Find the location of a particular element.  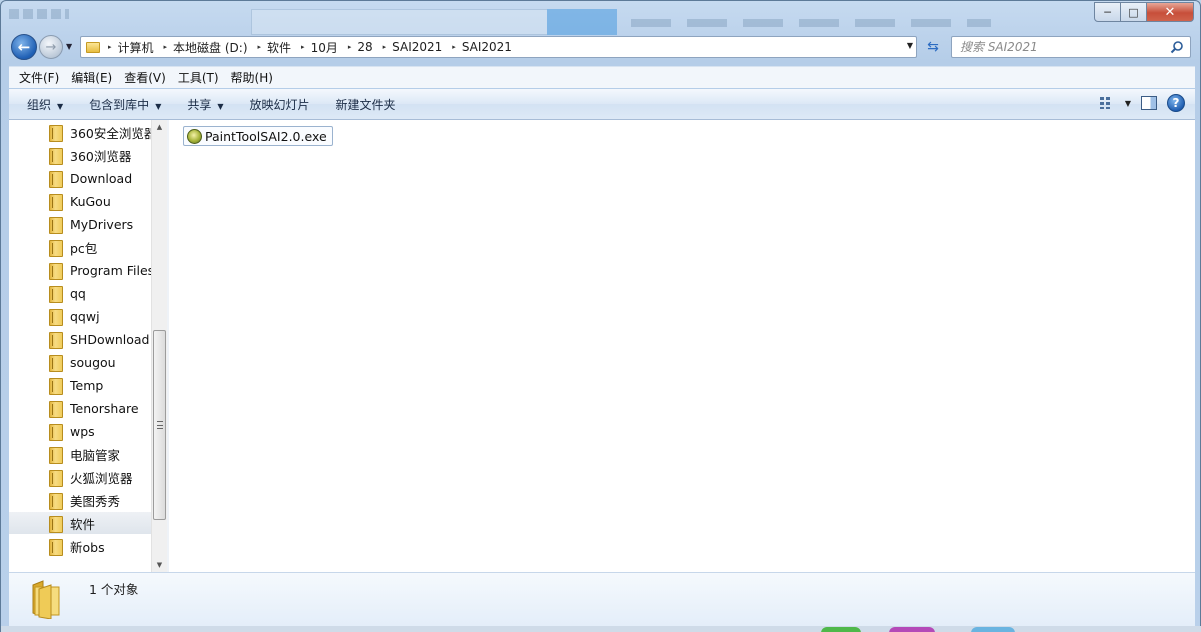

scroll-thumb is located at coordinates (159, 425).